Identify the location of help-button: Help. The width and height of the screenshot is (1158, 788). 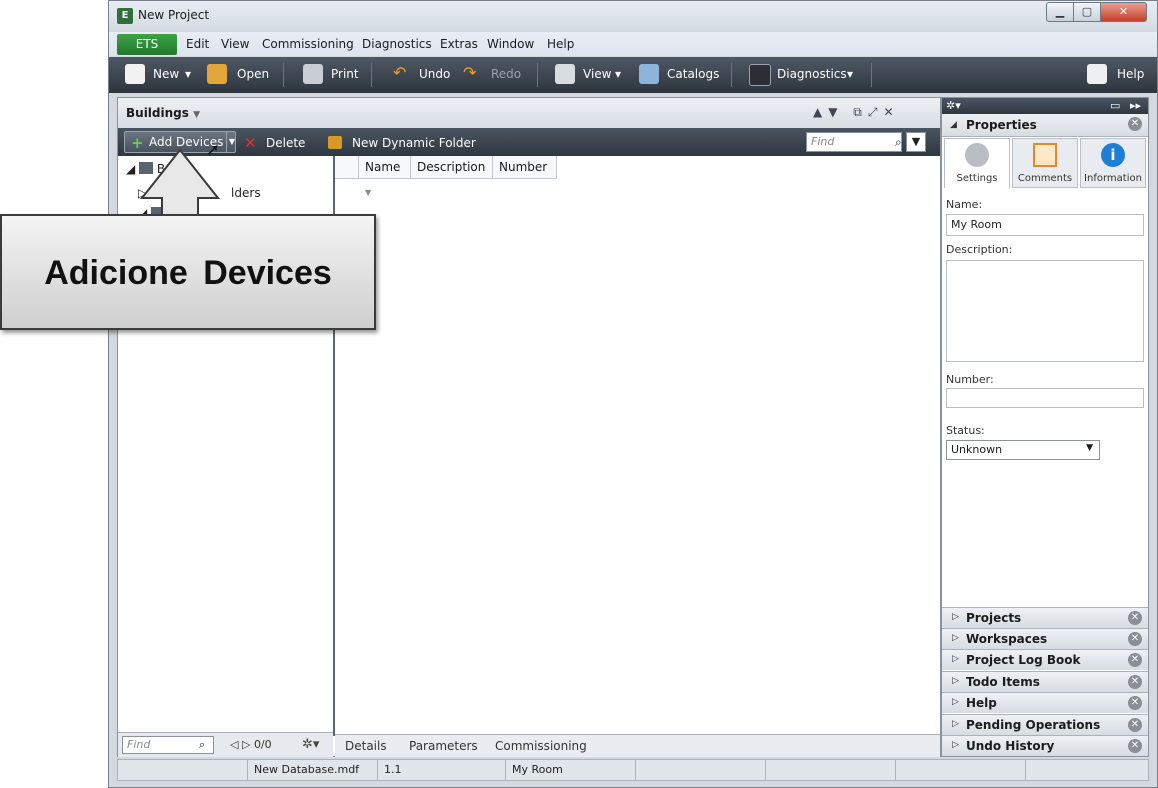
(1130, 74).